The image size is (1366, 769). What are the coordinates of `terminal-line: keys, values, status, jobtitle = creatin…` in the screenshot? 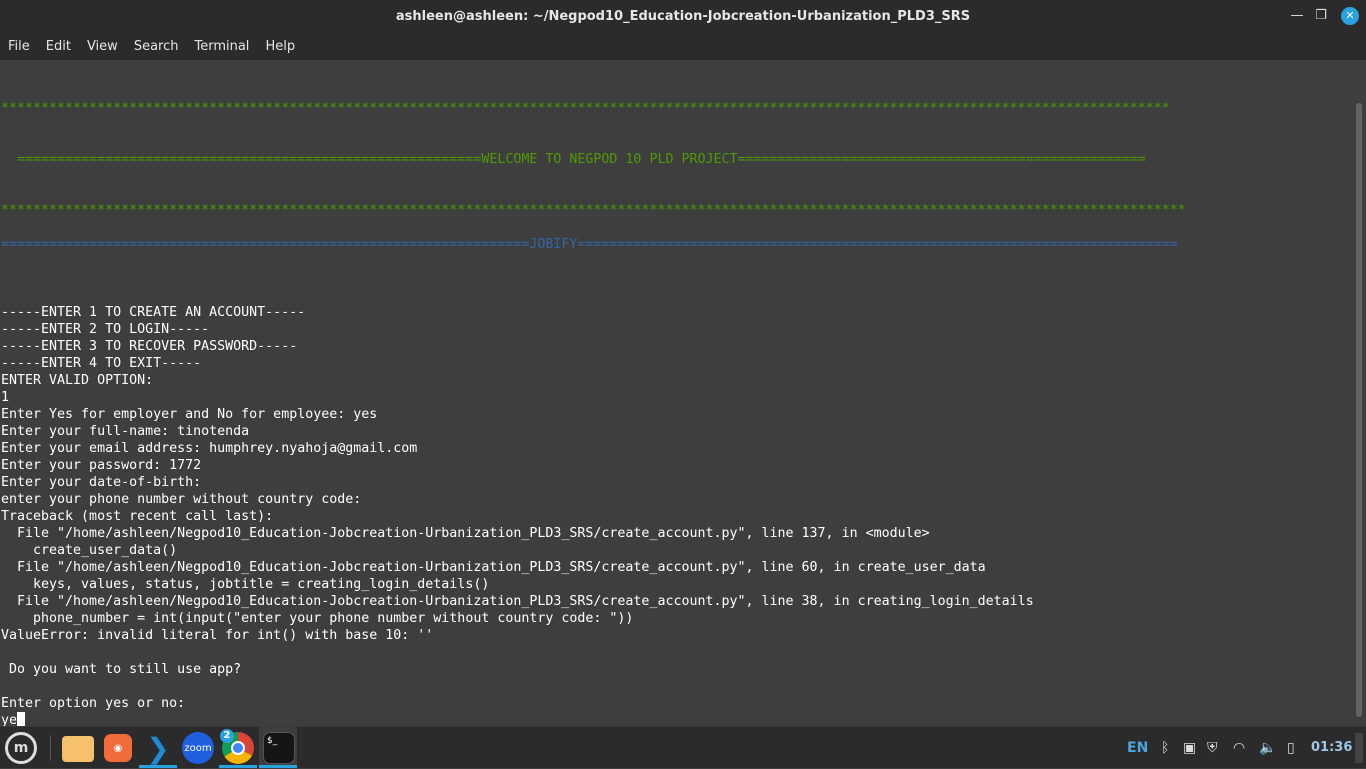 It's located at (593, 584).